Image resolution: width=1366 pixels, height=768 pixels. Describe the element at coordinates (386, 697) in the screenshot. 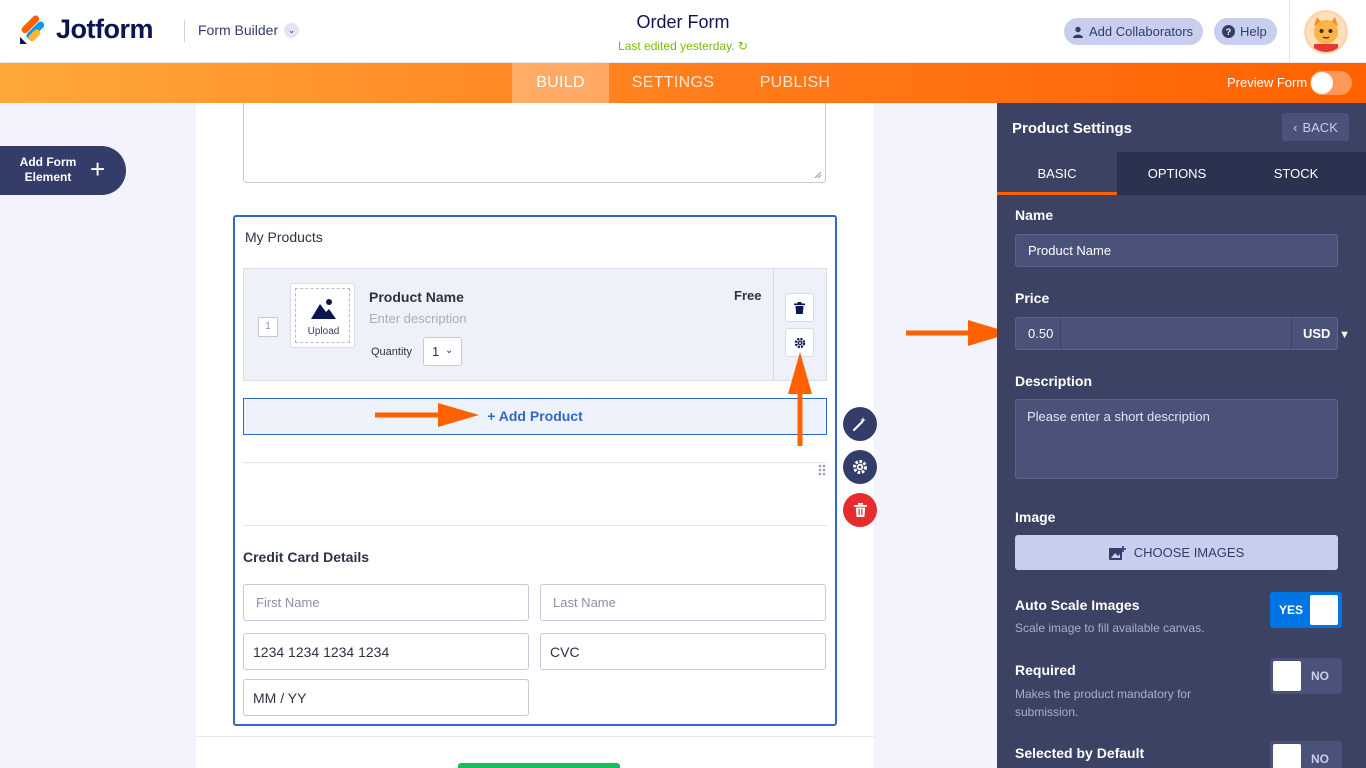

I see `expiry-field: MM / YY` at that location.